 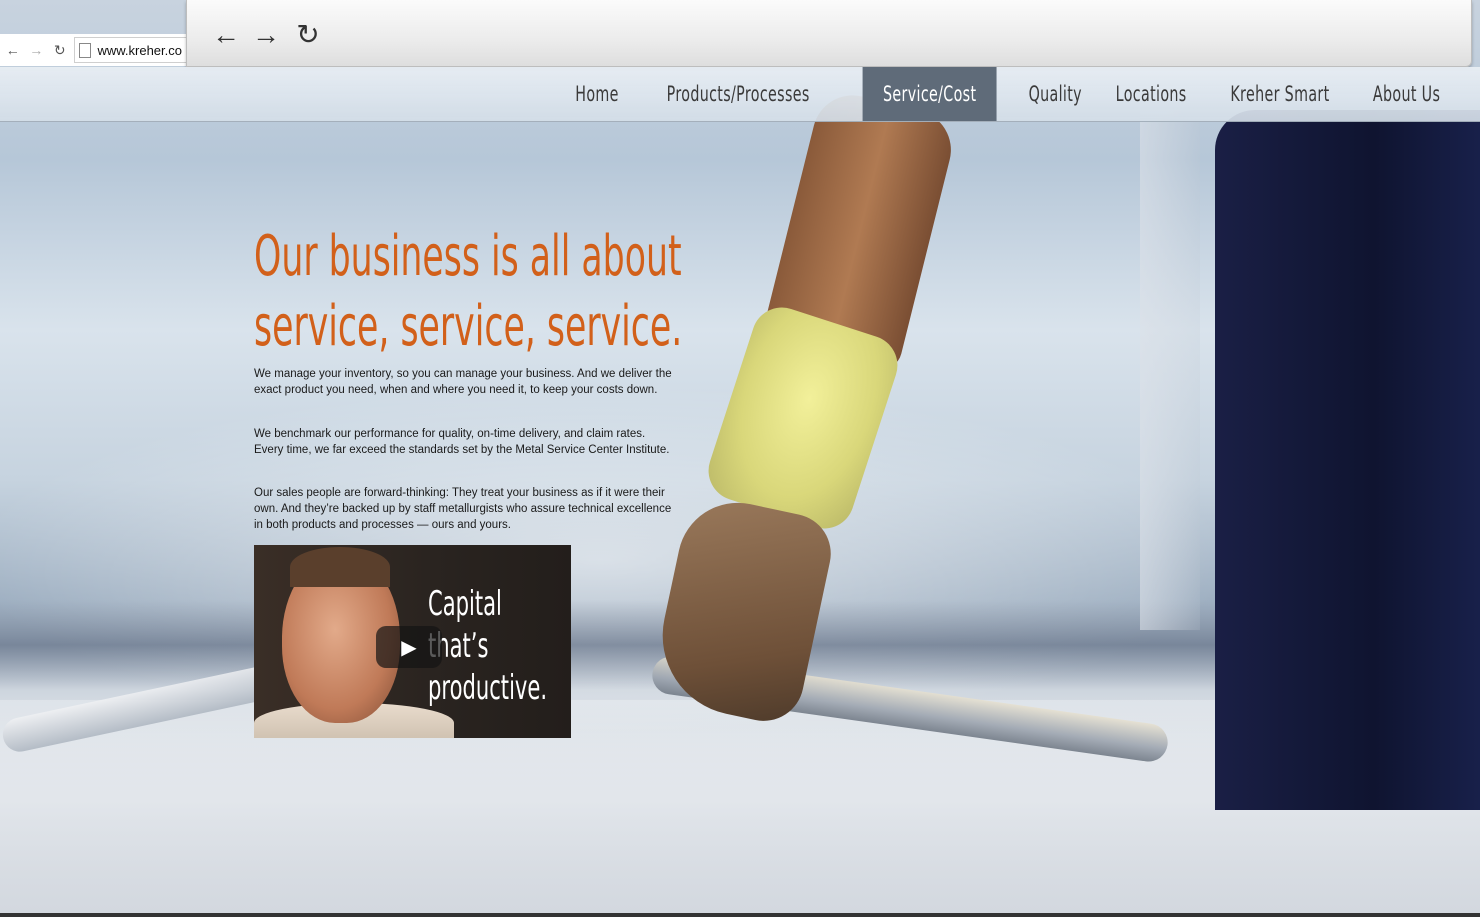 I want to click on nav-quality: Quality, so click(x=1055, y=94).